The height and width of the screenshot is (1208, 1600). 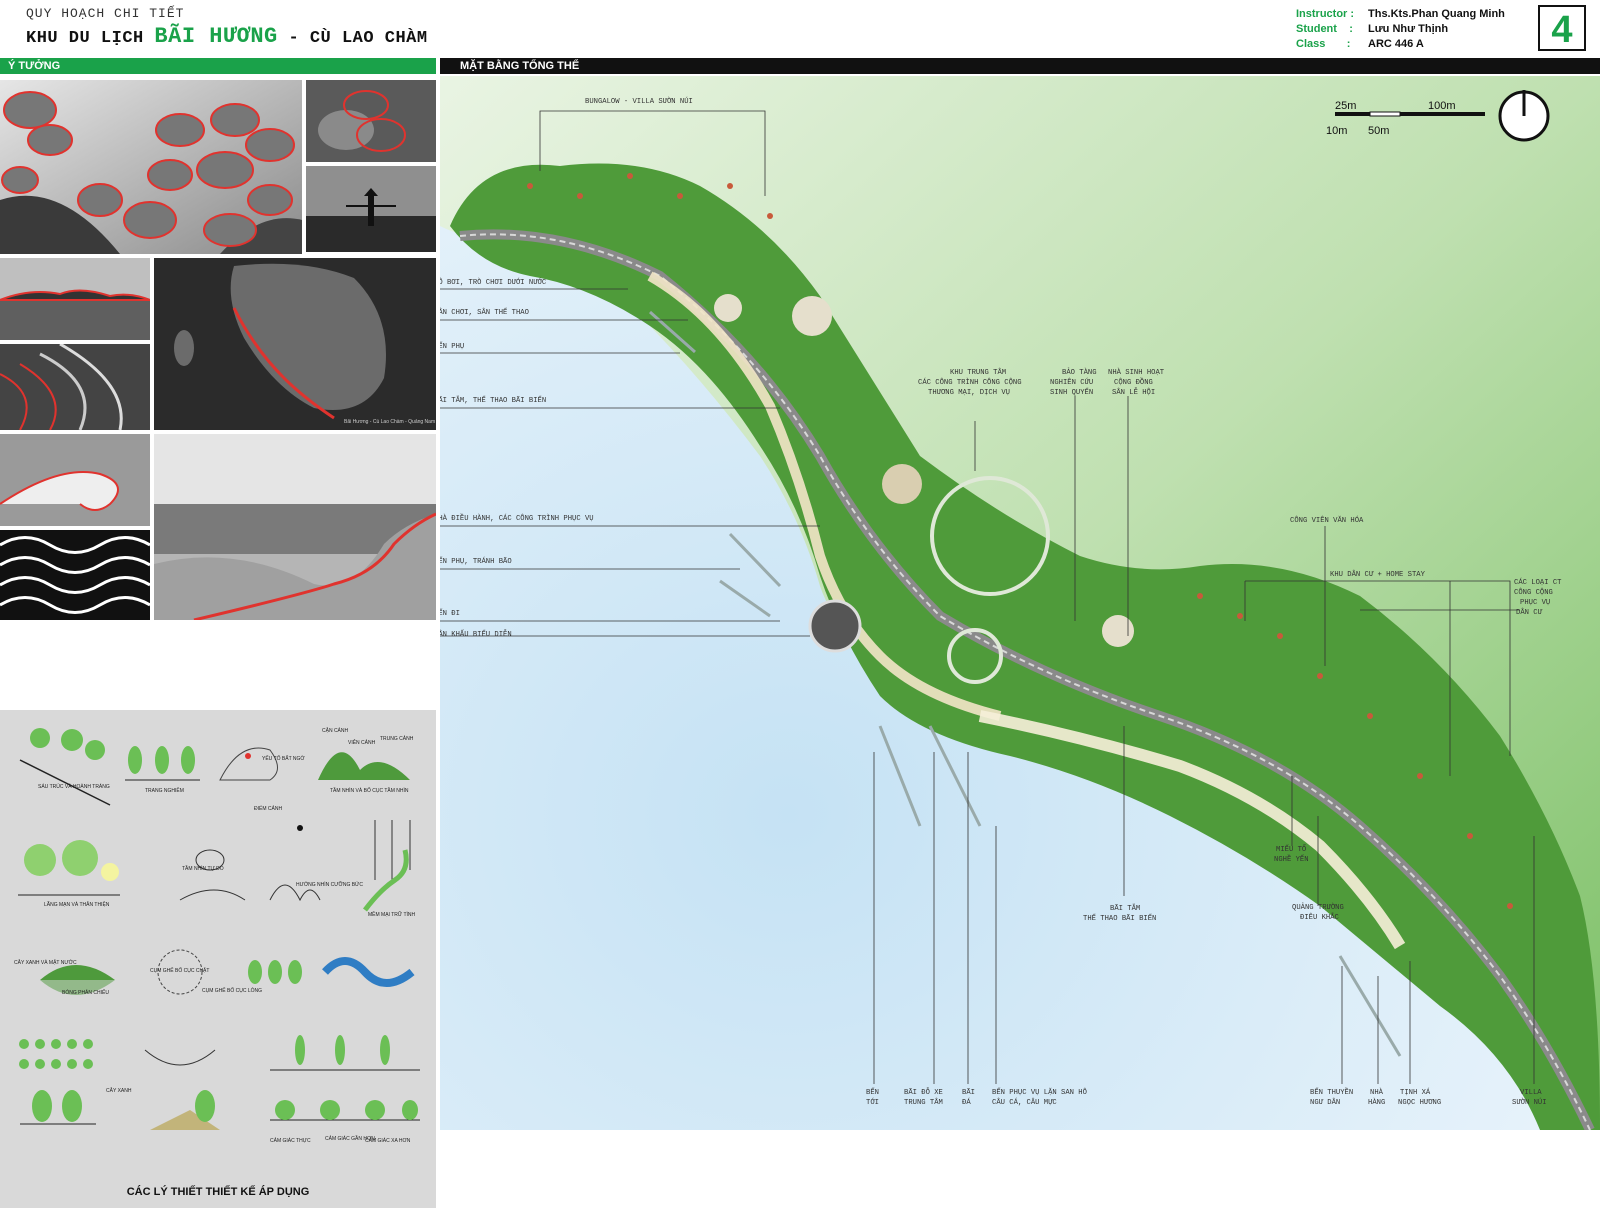 I want to click on label-cong-cong: CÔNG CỘNG, so click(x=1533, y=592).